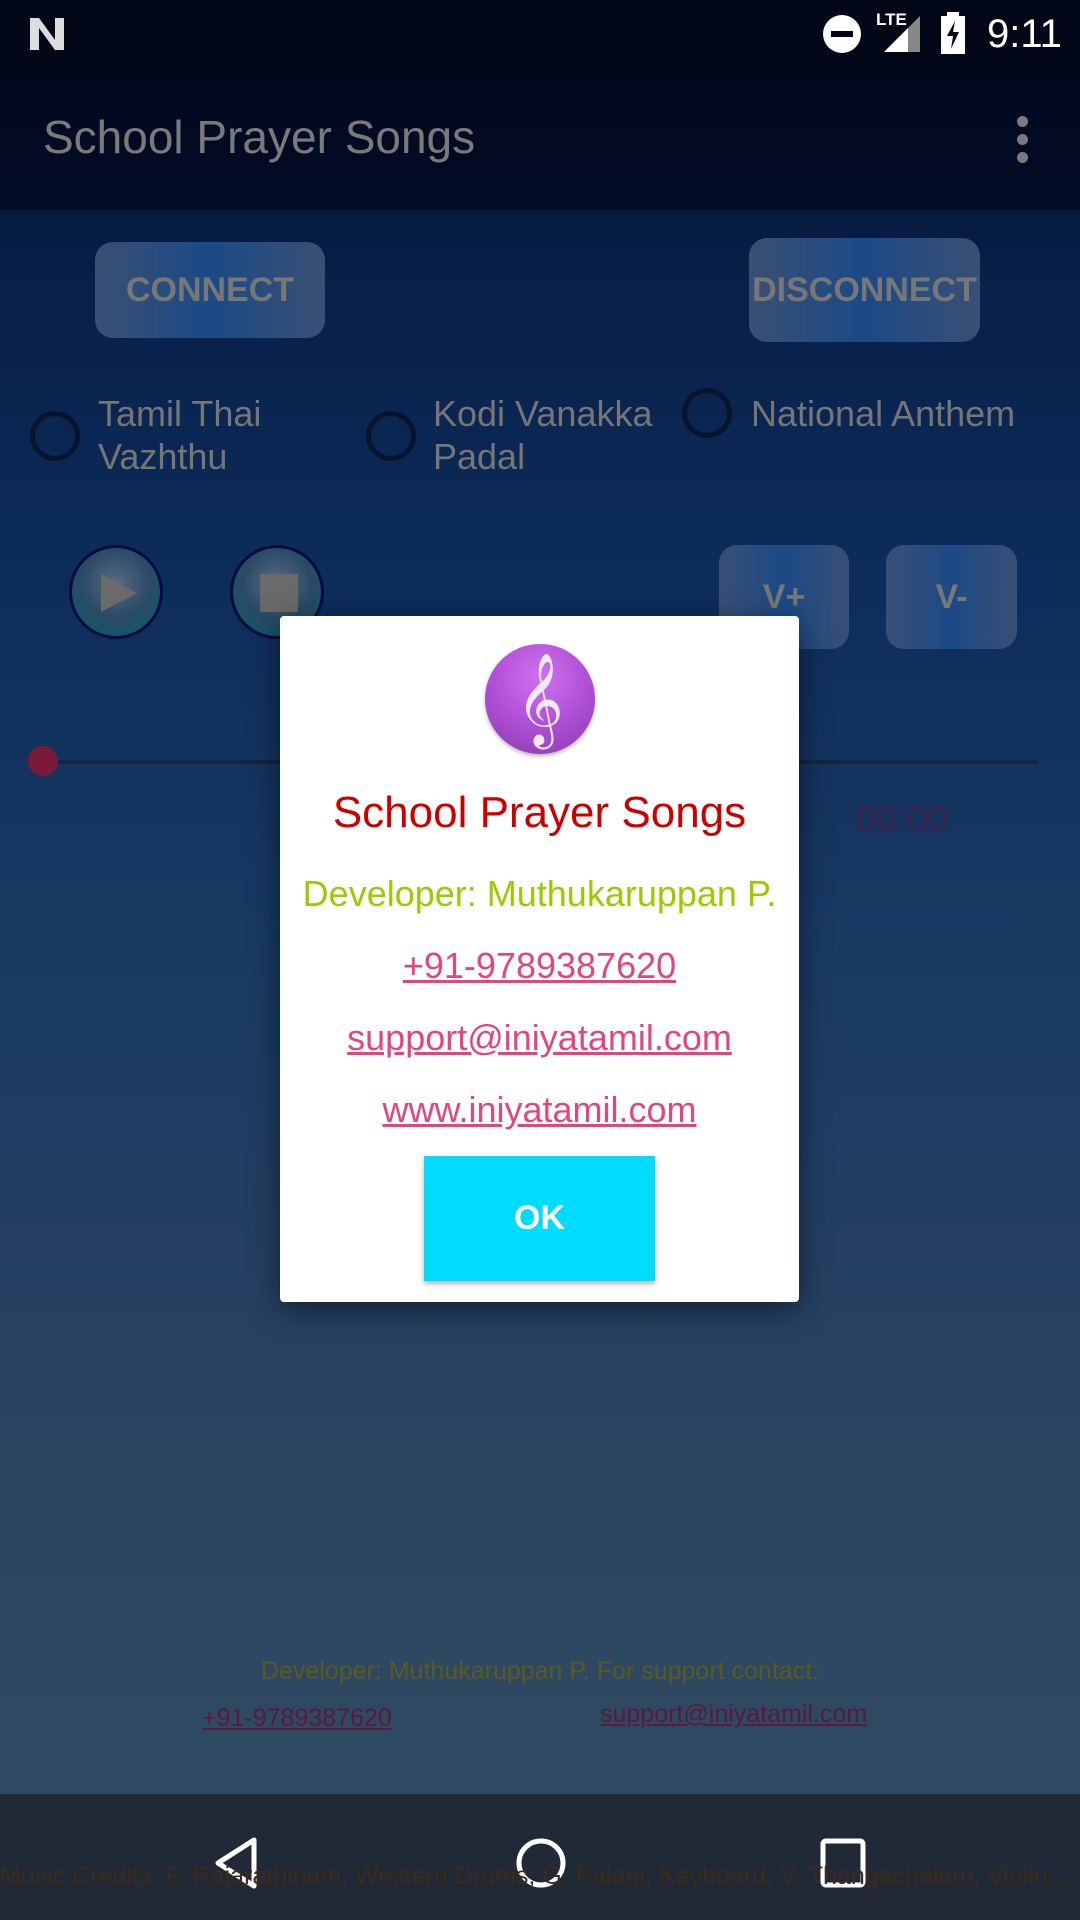  Describe the element at coordinates (391, 436) in the screenshot. I see `radio-kodi-vanakka-padal` at that location.